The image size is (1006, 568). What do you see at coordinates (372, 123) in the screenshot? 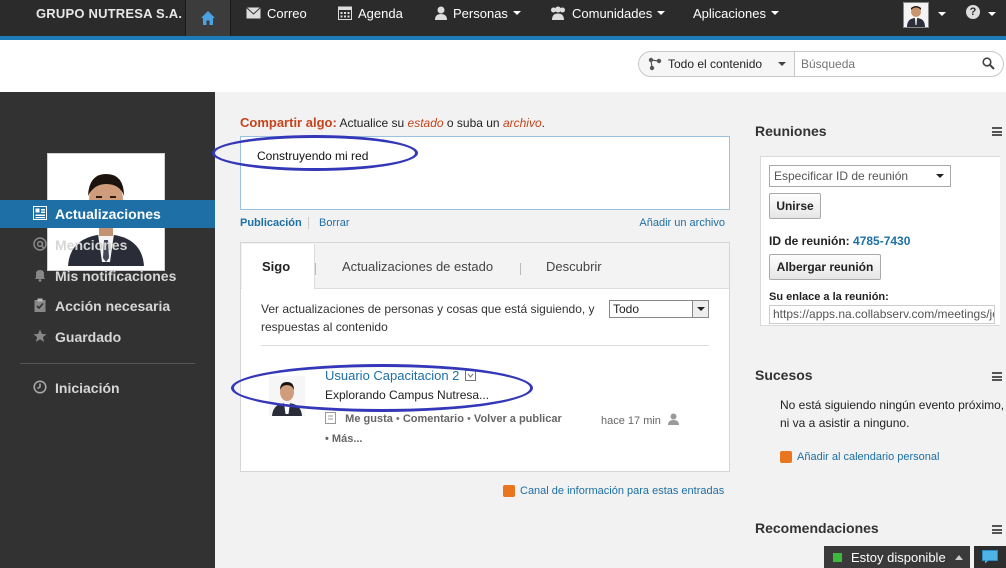
I see `share-text: Actualice su` at bounding box center [372, 123].